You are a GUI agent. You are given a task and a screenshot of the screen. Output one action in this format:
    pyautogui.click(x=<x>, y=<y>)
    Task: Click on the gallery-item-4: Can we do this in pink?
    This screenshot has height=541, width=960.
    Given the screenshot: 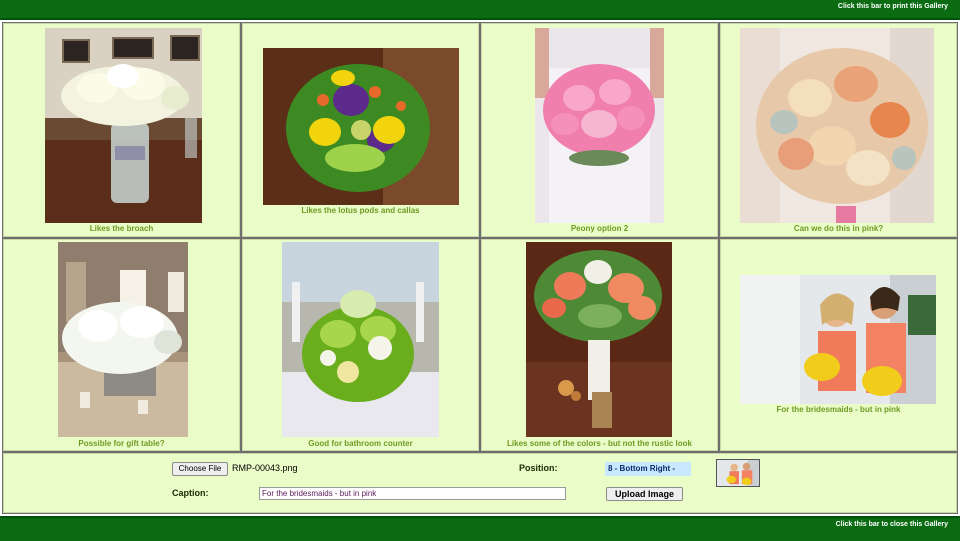 What is the action you would take?
    pyautogui.click(x=838, y=130)
    